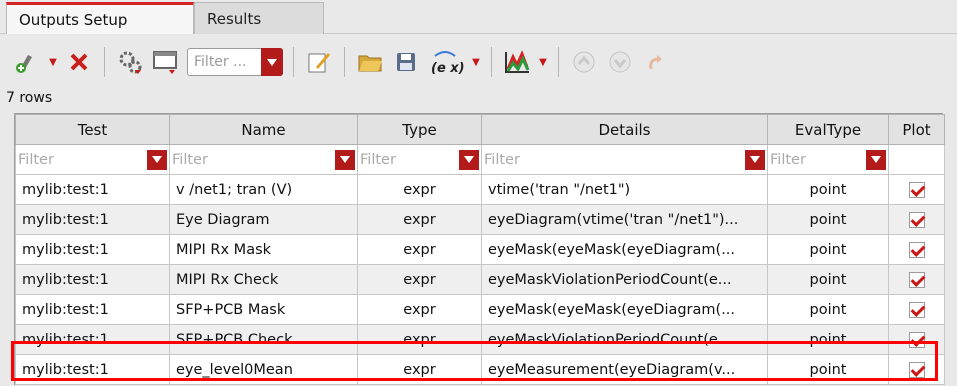 This screenshot has height=386, width=957. What do you see at coordinates (92, 159) in the screenshot?
I see `filter-cell-test: Filter` at bounding box center [92, 159].